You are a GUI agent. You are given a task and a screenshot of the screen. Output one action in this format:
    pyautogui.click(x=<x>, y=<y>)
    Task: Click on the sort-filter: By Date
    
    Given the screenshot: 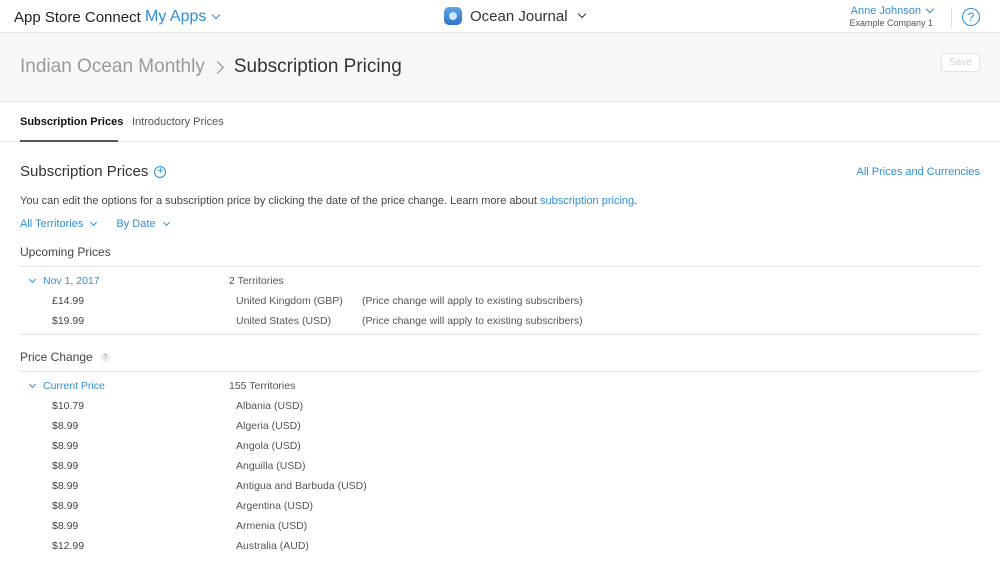 What is the action you would take?
    pyautogui.click(x=143, y=224)
    